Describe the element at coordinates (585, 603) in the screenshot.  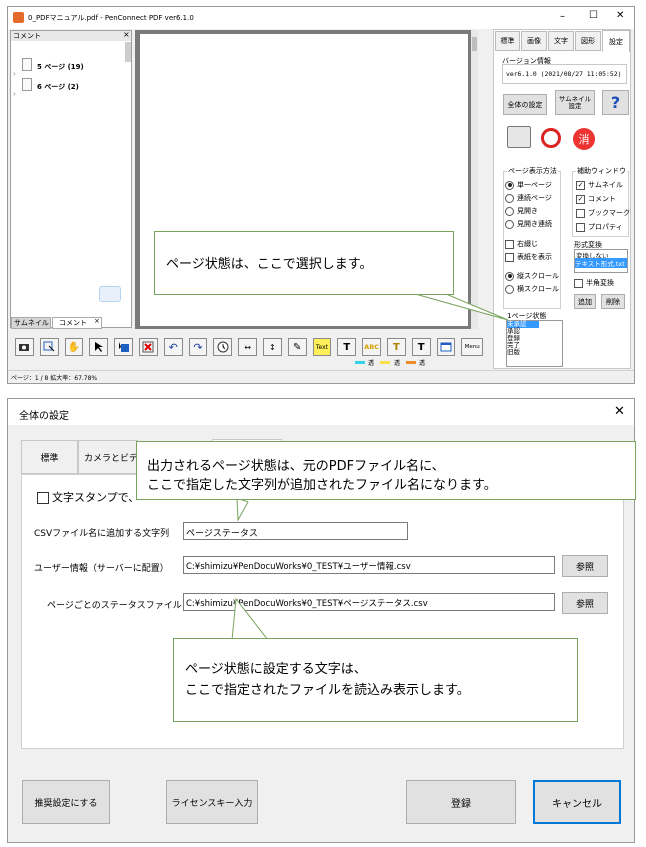
I see `status-file-browse-button: 参照` at that location.